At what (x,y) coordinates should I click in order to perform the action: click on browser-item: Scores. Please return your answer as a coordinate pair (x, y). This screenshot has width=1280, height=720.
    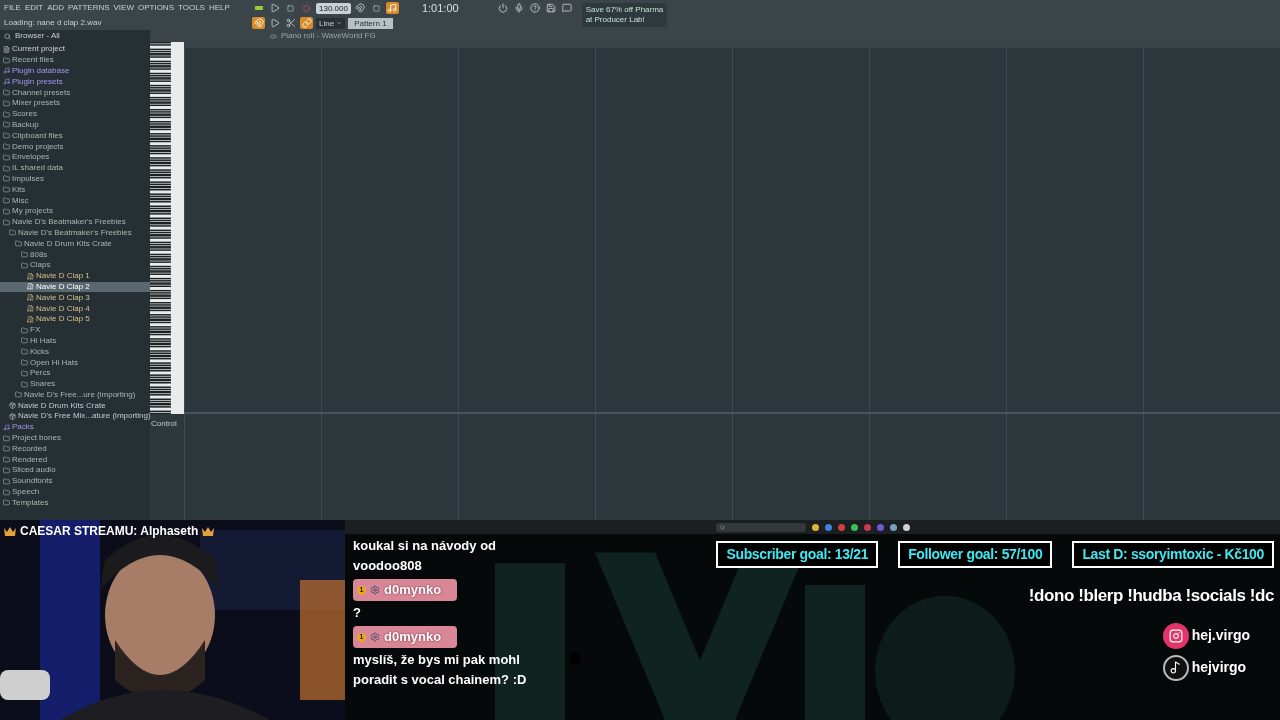
    Looking at the image, I should click on (75, 114).